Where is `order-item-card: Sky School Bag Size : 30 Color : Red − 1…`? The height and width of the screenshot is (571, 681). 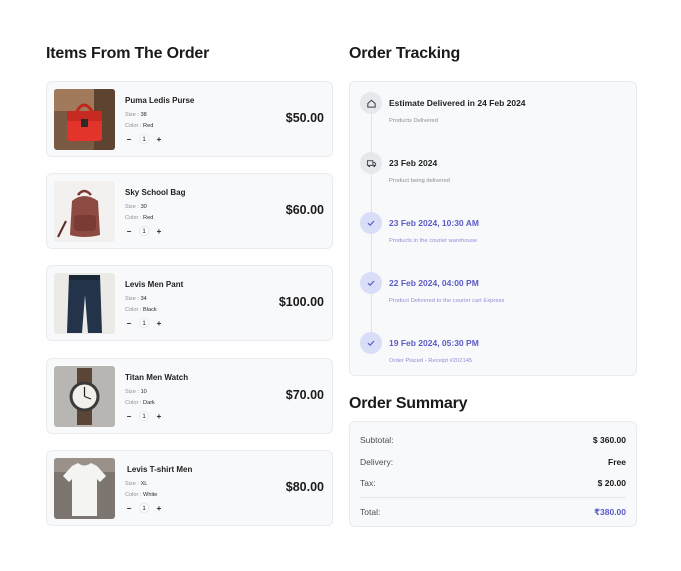
order-item-card: Sky School Bag Size : 30 Color : Red − 1… is located at coordinates (189, 211).